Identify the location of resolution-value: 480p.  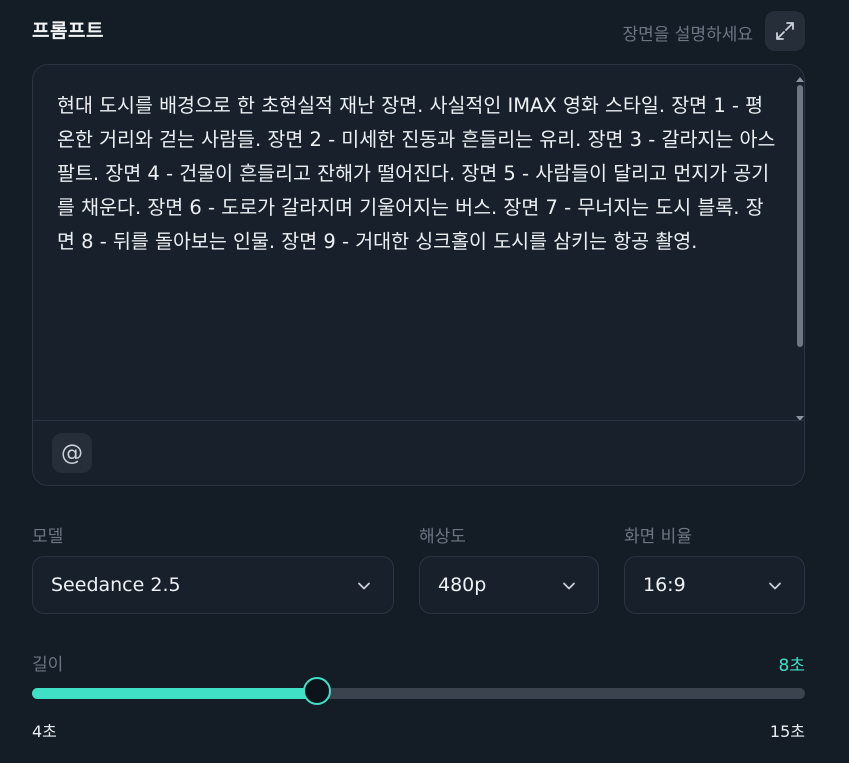
(462, 585).